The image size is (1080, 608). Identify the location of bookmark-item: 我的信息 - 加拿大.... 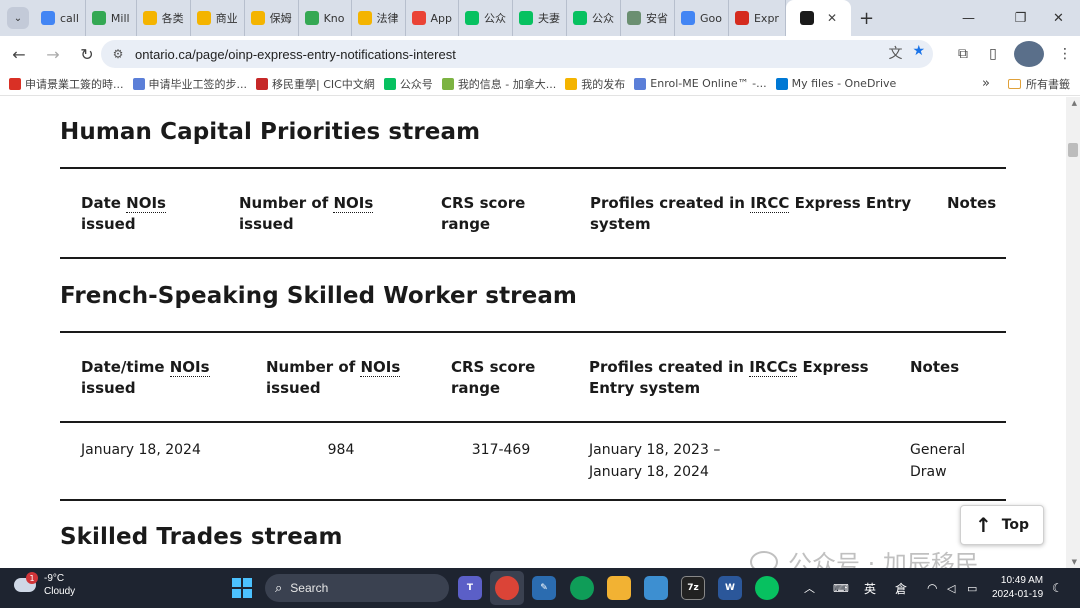
(498, 84).